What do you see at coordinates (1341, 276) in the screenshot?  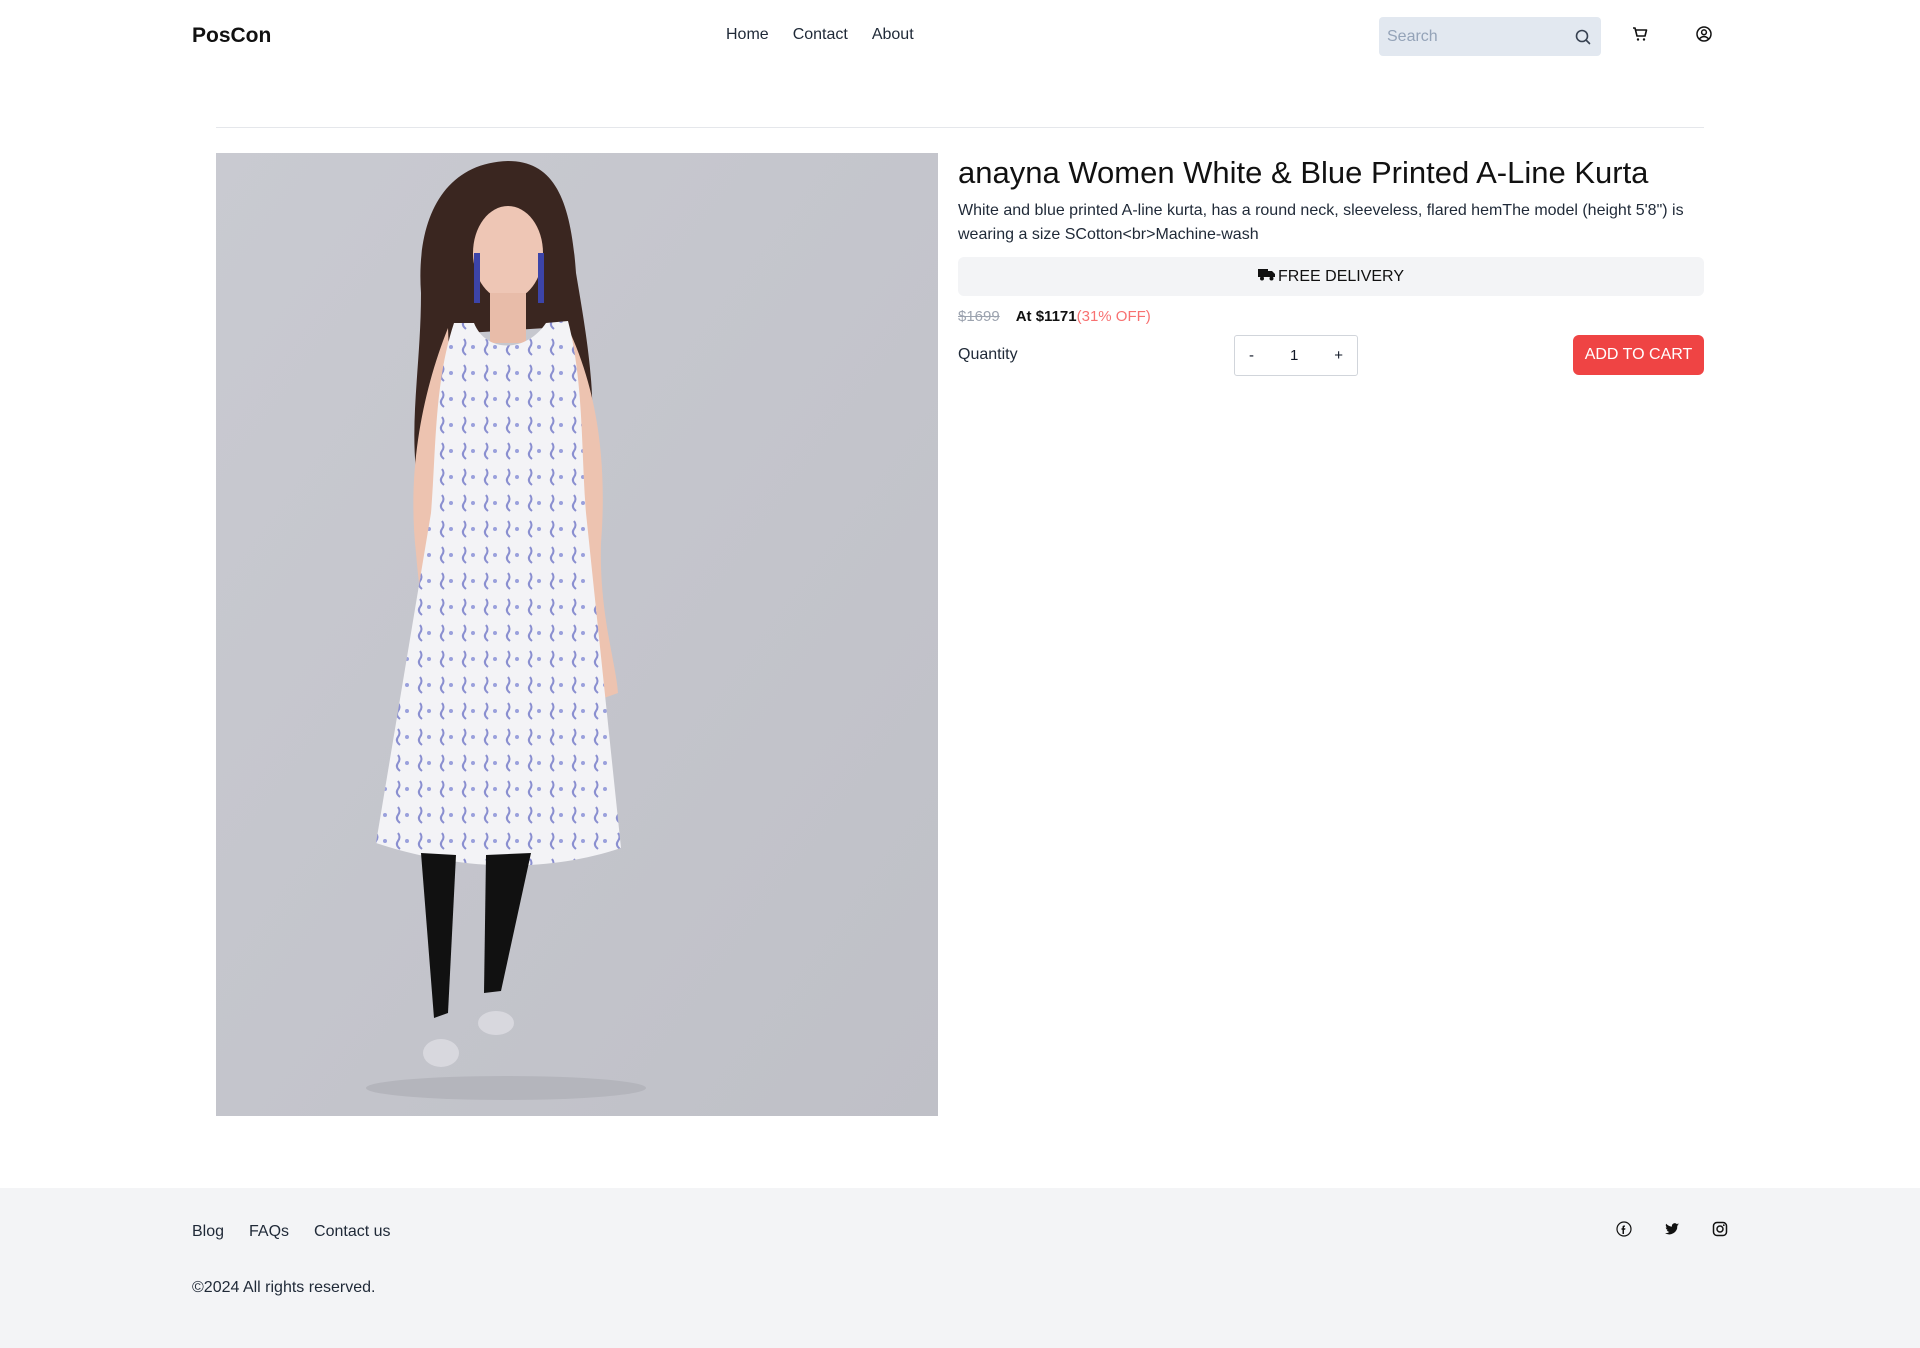 I see `delivery-label: FREE DELIVERY` at bounding box center [1341, 276].